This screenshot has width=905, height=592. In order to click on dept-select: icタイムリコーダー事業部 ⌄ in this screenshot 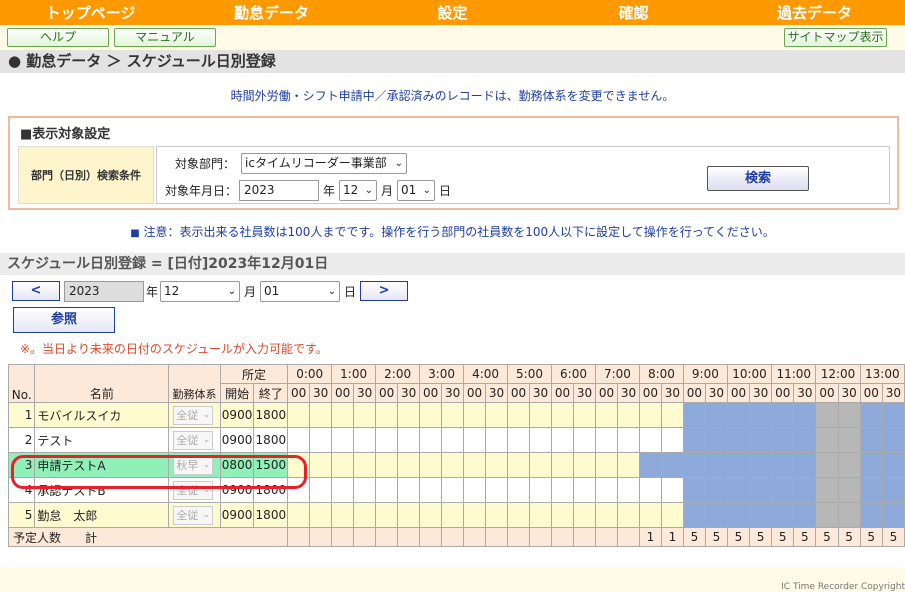, I will do `click(324, 163)`.